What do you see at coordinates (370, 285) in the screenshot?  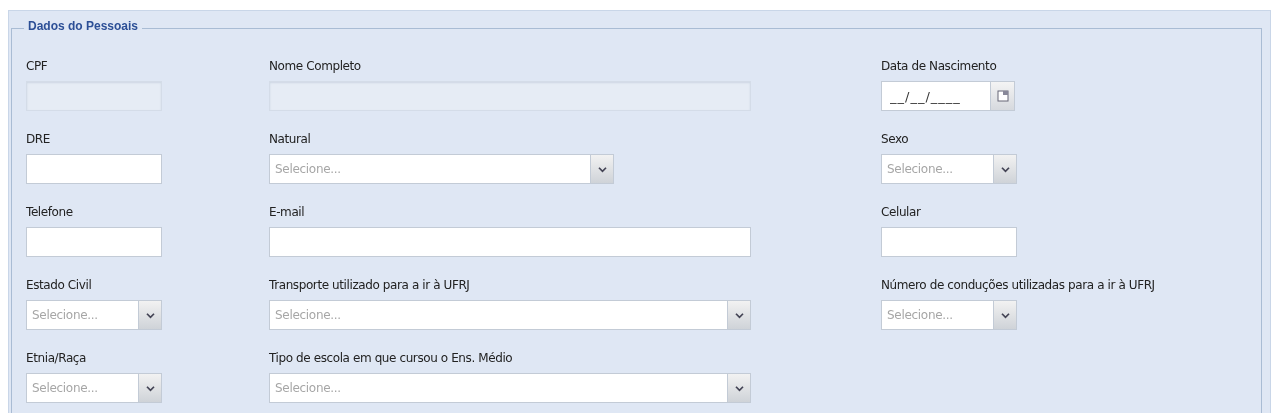 I see `field-label: Transporte utilizado para a ir à UFRJ` at bounding box center [370, 285].